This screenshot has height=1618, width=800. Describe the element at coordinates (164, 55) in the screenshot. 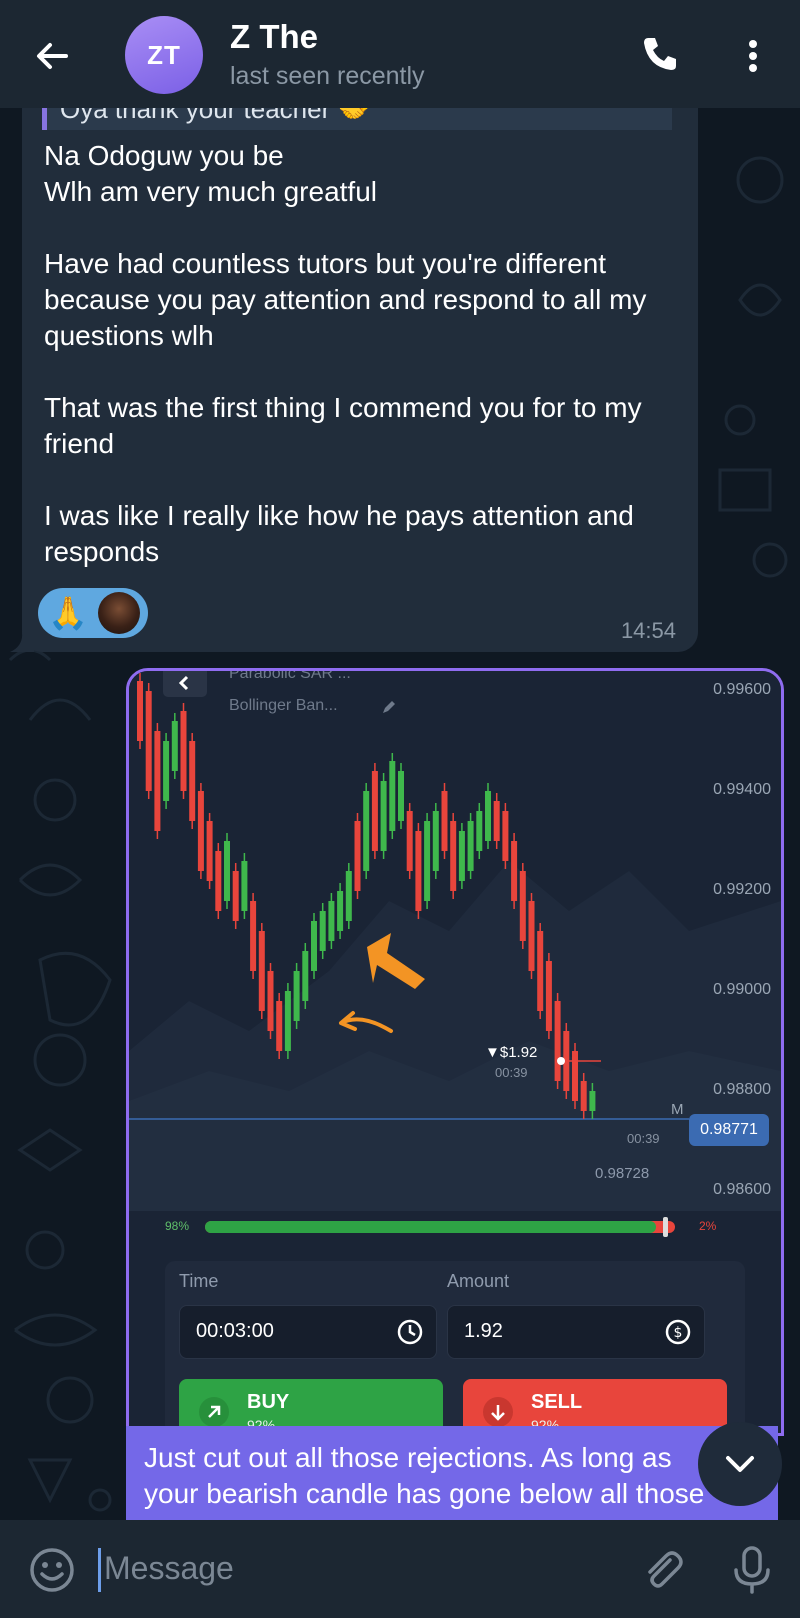

I see `avatar: ZT` at that location.